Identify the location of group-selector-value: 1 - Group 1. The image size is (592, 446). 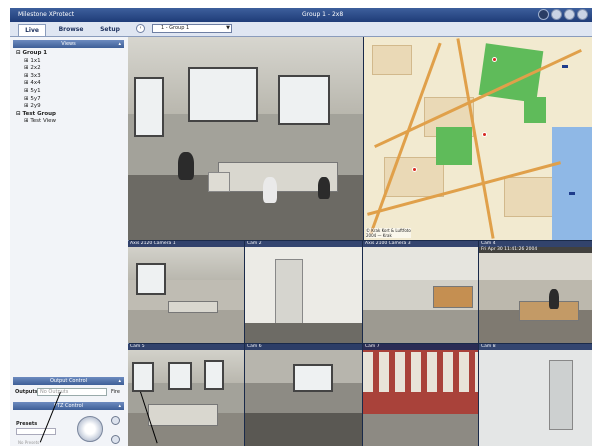
(175, 28).